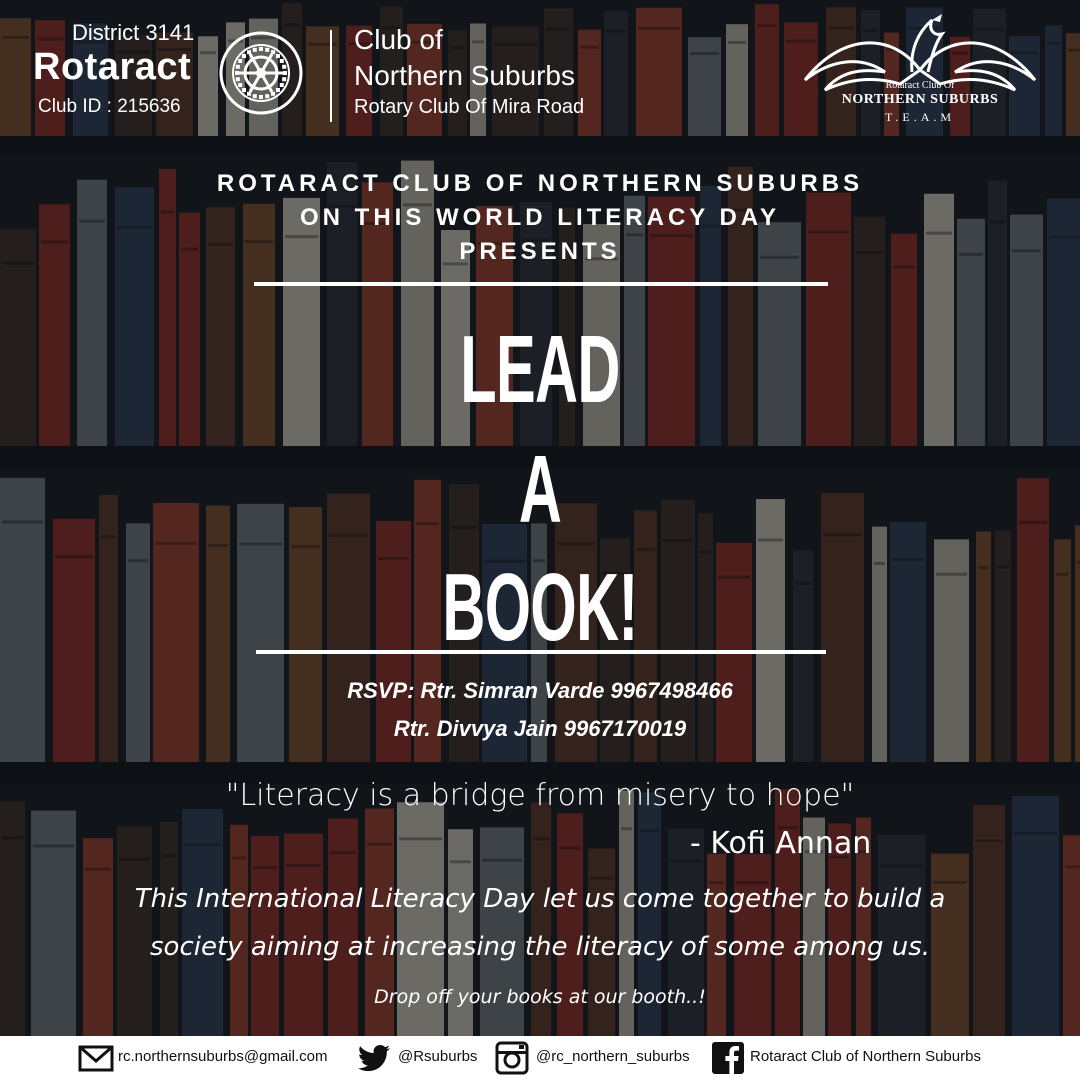 The width and height of the screenshot is (1080, 1080). Describe the element at coordinates (512, 1058) in the screenshot. I see `instagram-icon` at that location.